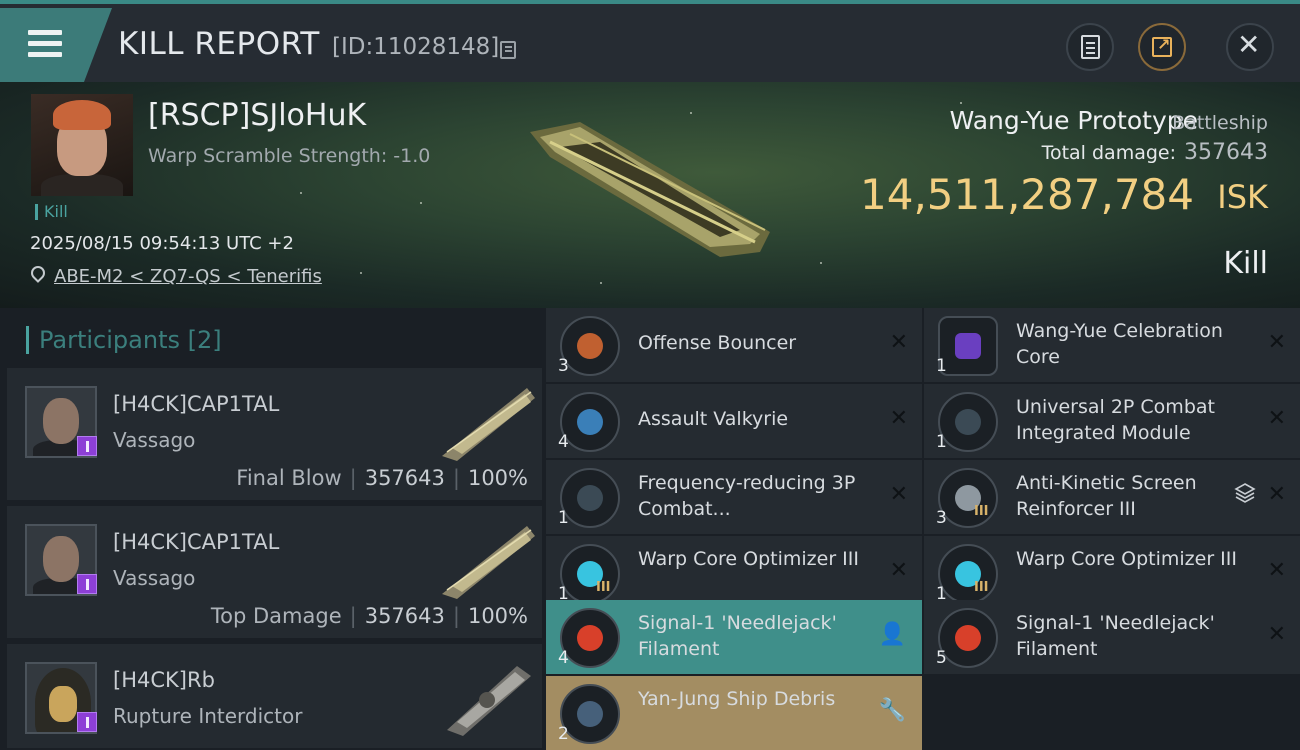 Image resolution: width=1300 pixels, height=750 pixels. Describe the element at coordinates (968, 498) in the screenshot. I see `reinforcer-icon` at that location.